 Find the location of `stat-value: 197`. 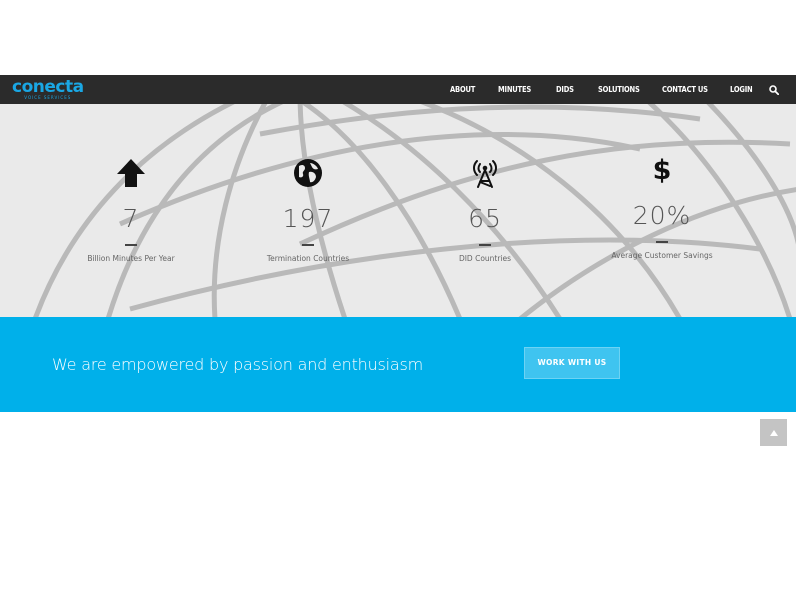

stat-value: 197 is located at coordinates (308, 218).